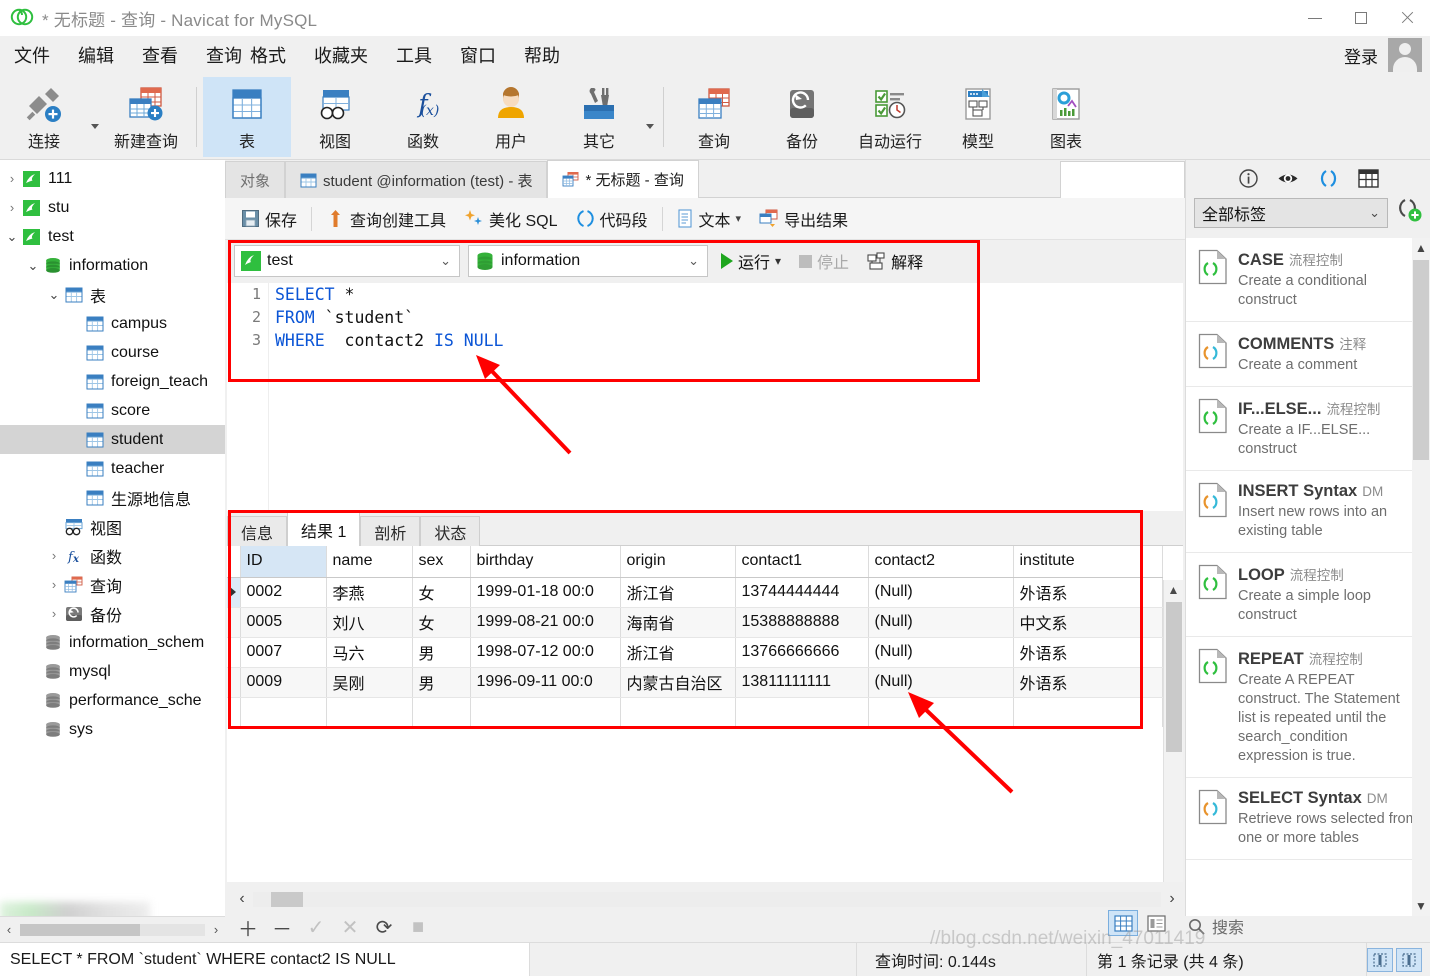 This screenshot has width=1430, height=976. What do you see at coordinates (802, 592) in the screenshot?
I see `grid-cell: 13744444444` at bounding box center [802, 592].